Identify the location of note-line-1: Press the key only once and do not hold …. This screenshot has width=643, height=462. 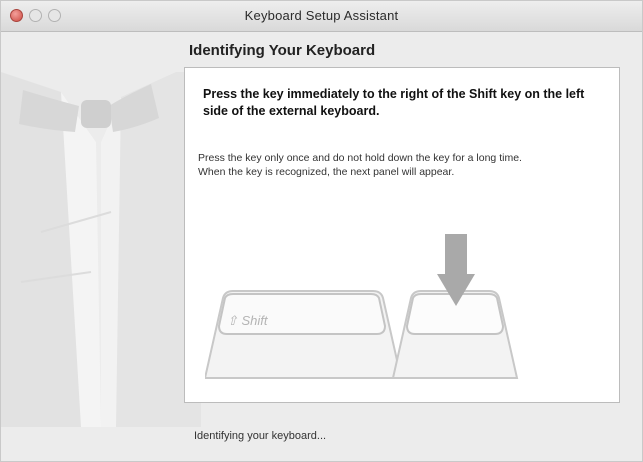
(360, 158).